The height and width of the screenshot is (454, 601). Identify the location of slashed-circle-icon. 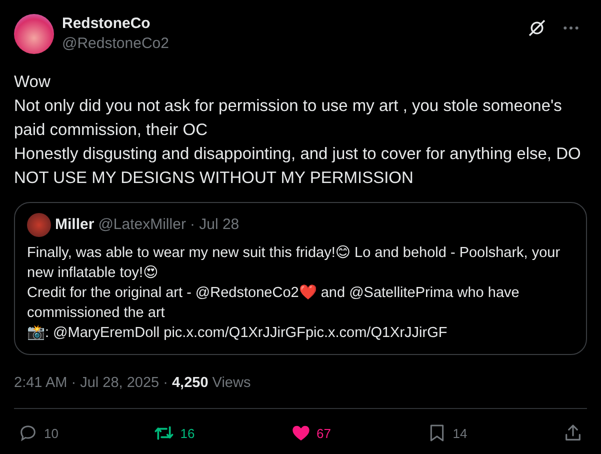
(537, 28).